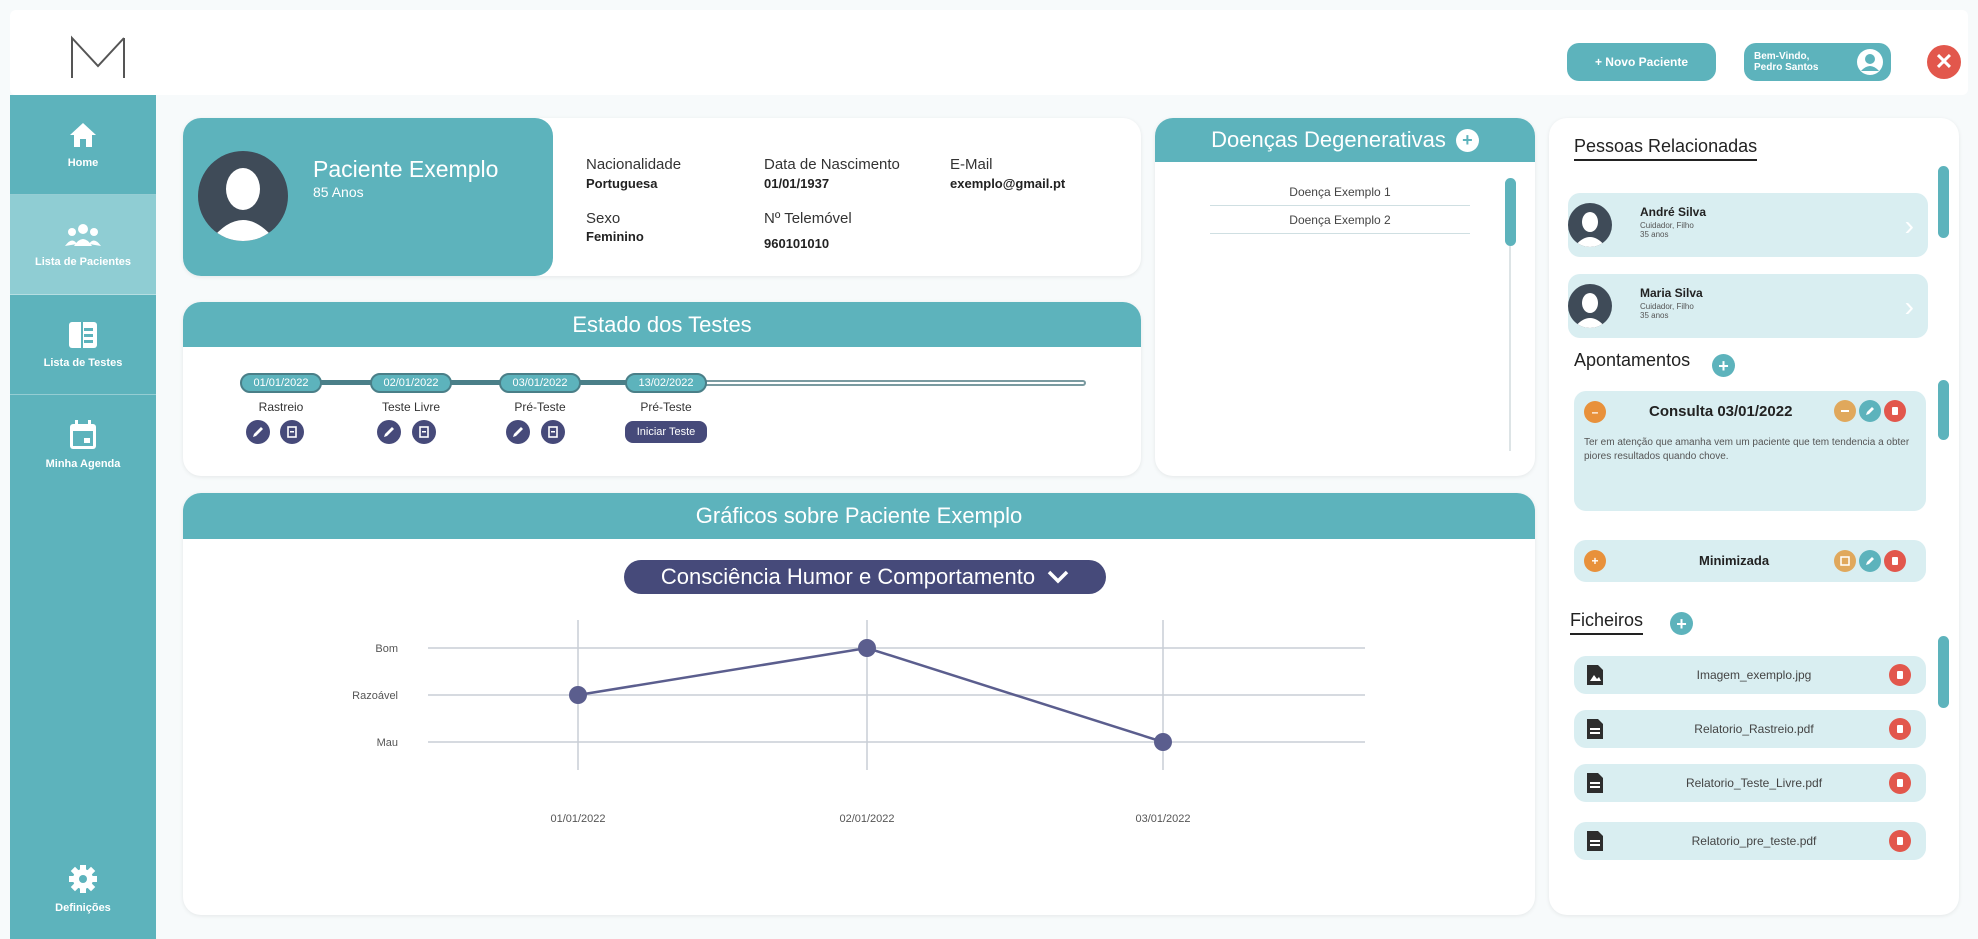  I want to click on file-name: Relatorio_Rastreio.pdf, so click(1754, 729).